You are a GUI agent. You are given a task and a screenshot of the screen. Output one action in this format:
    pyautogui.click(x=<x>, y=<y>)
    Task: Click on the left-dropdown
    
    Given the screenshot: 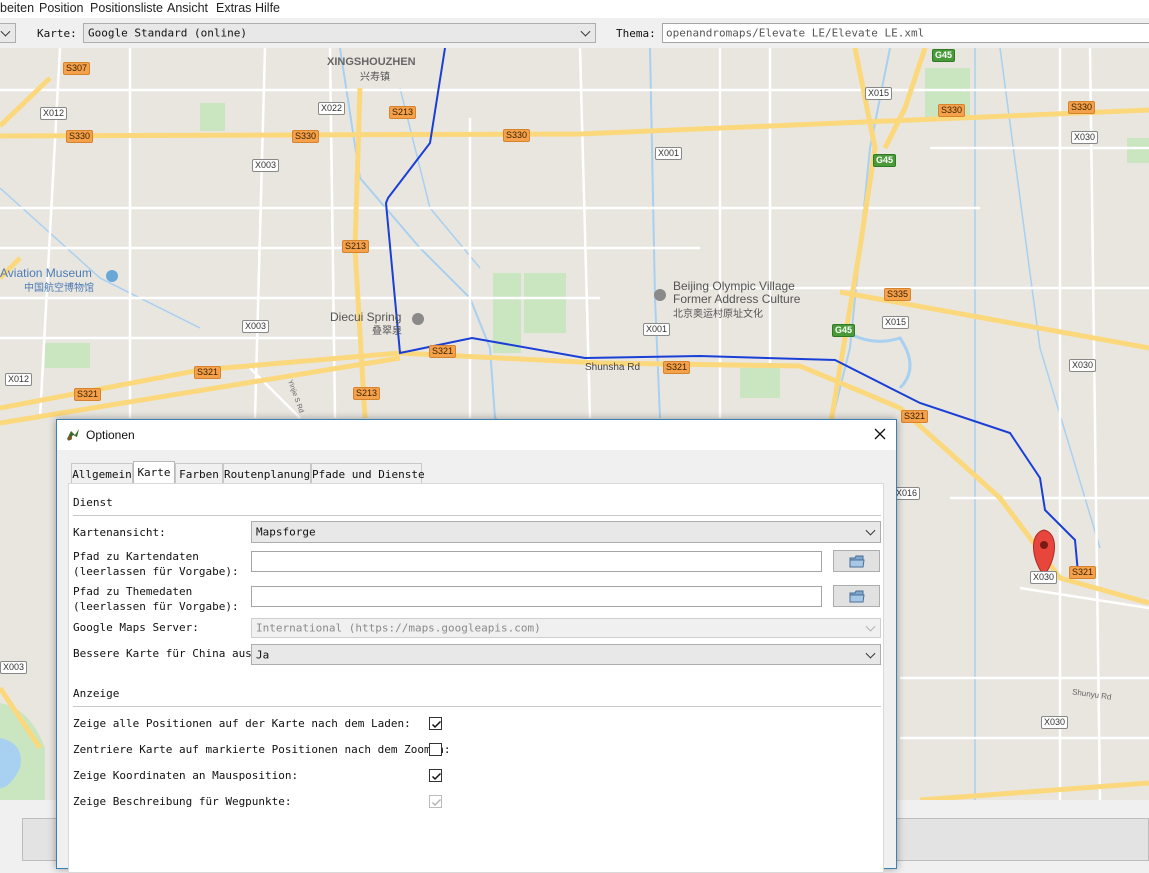 What is the action you would take?
    pyautogui.click(x=8, y=33)
    